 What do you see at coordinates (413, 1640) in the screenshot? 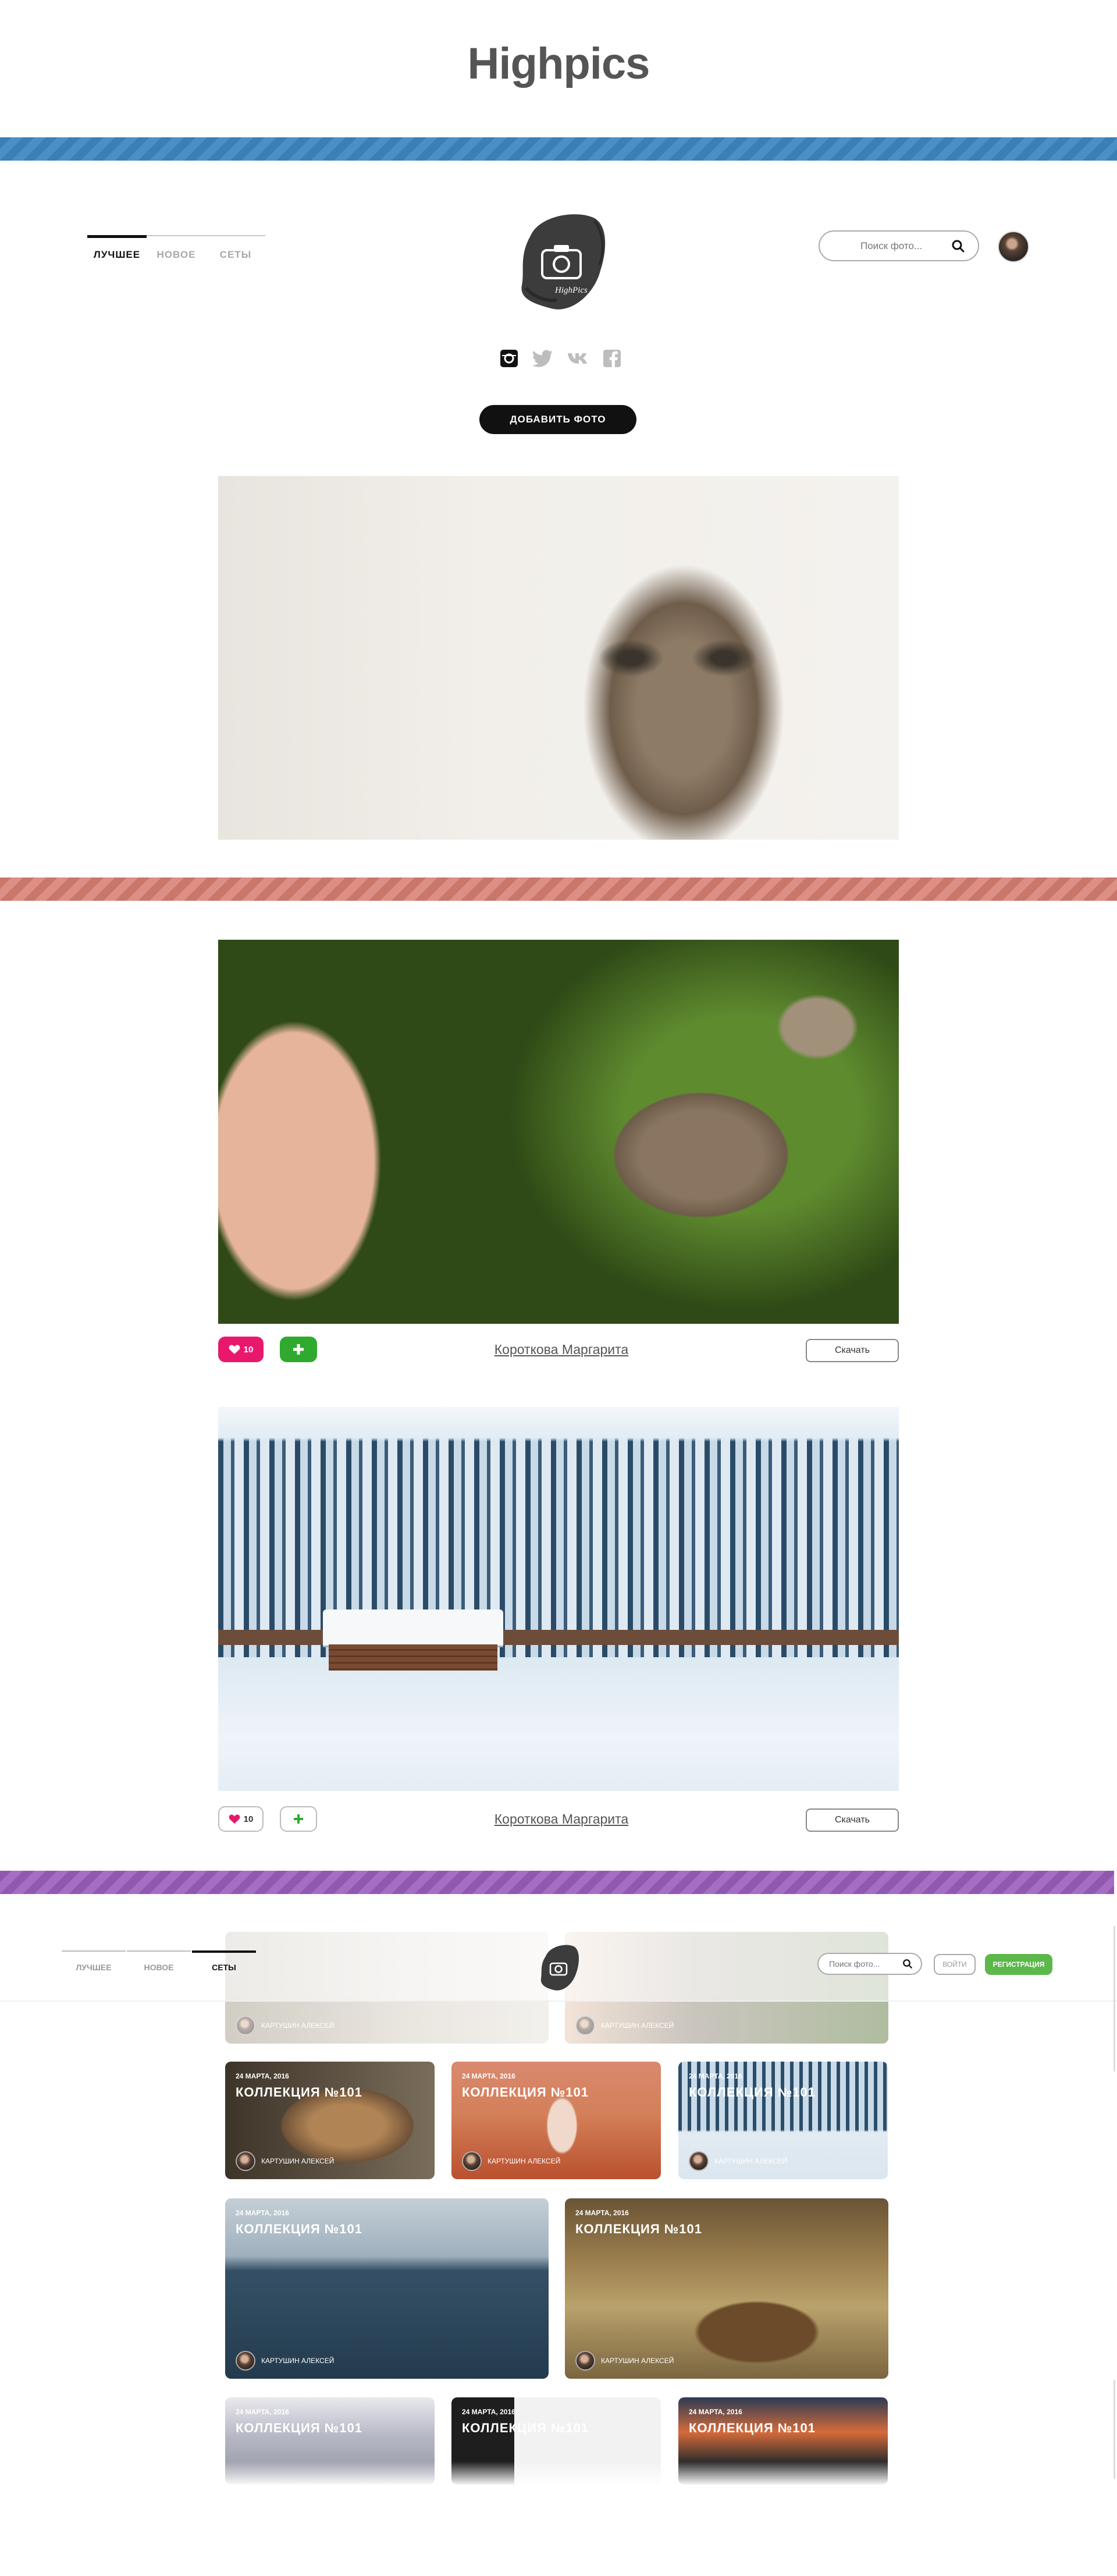
I see `cabin` at bounding box center [413, 1640].